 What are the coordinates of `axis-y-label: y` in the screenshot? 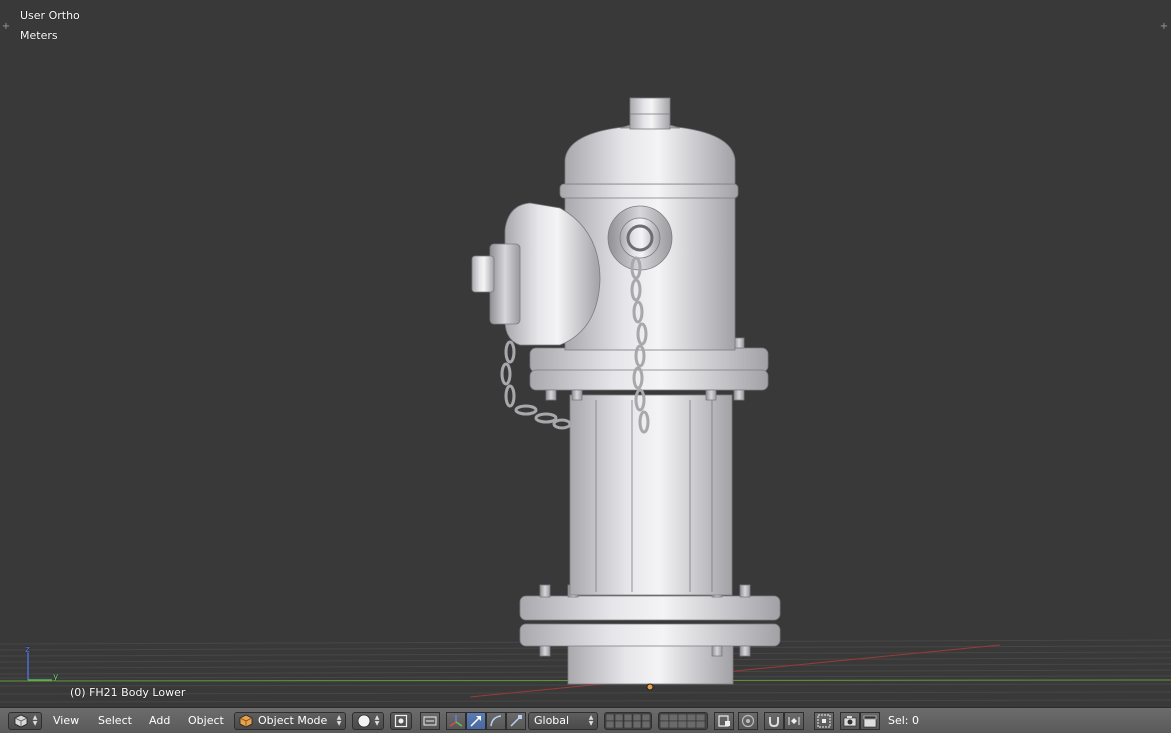 It's located at (56, 677).